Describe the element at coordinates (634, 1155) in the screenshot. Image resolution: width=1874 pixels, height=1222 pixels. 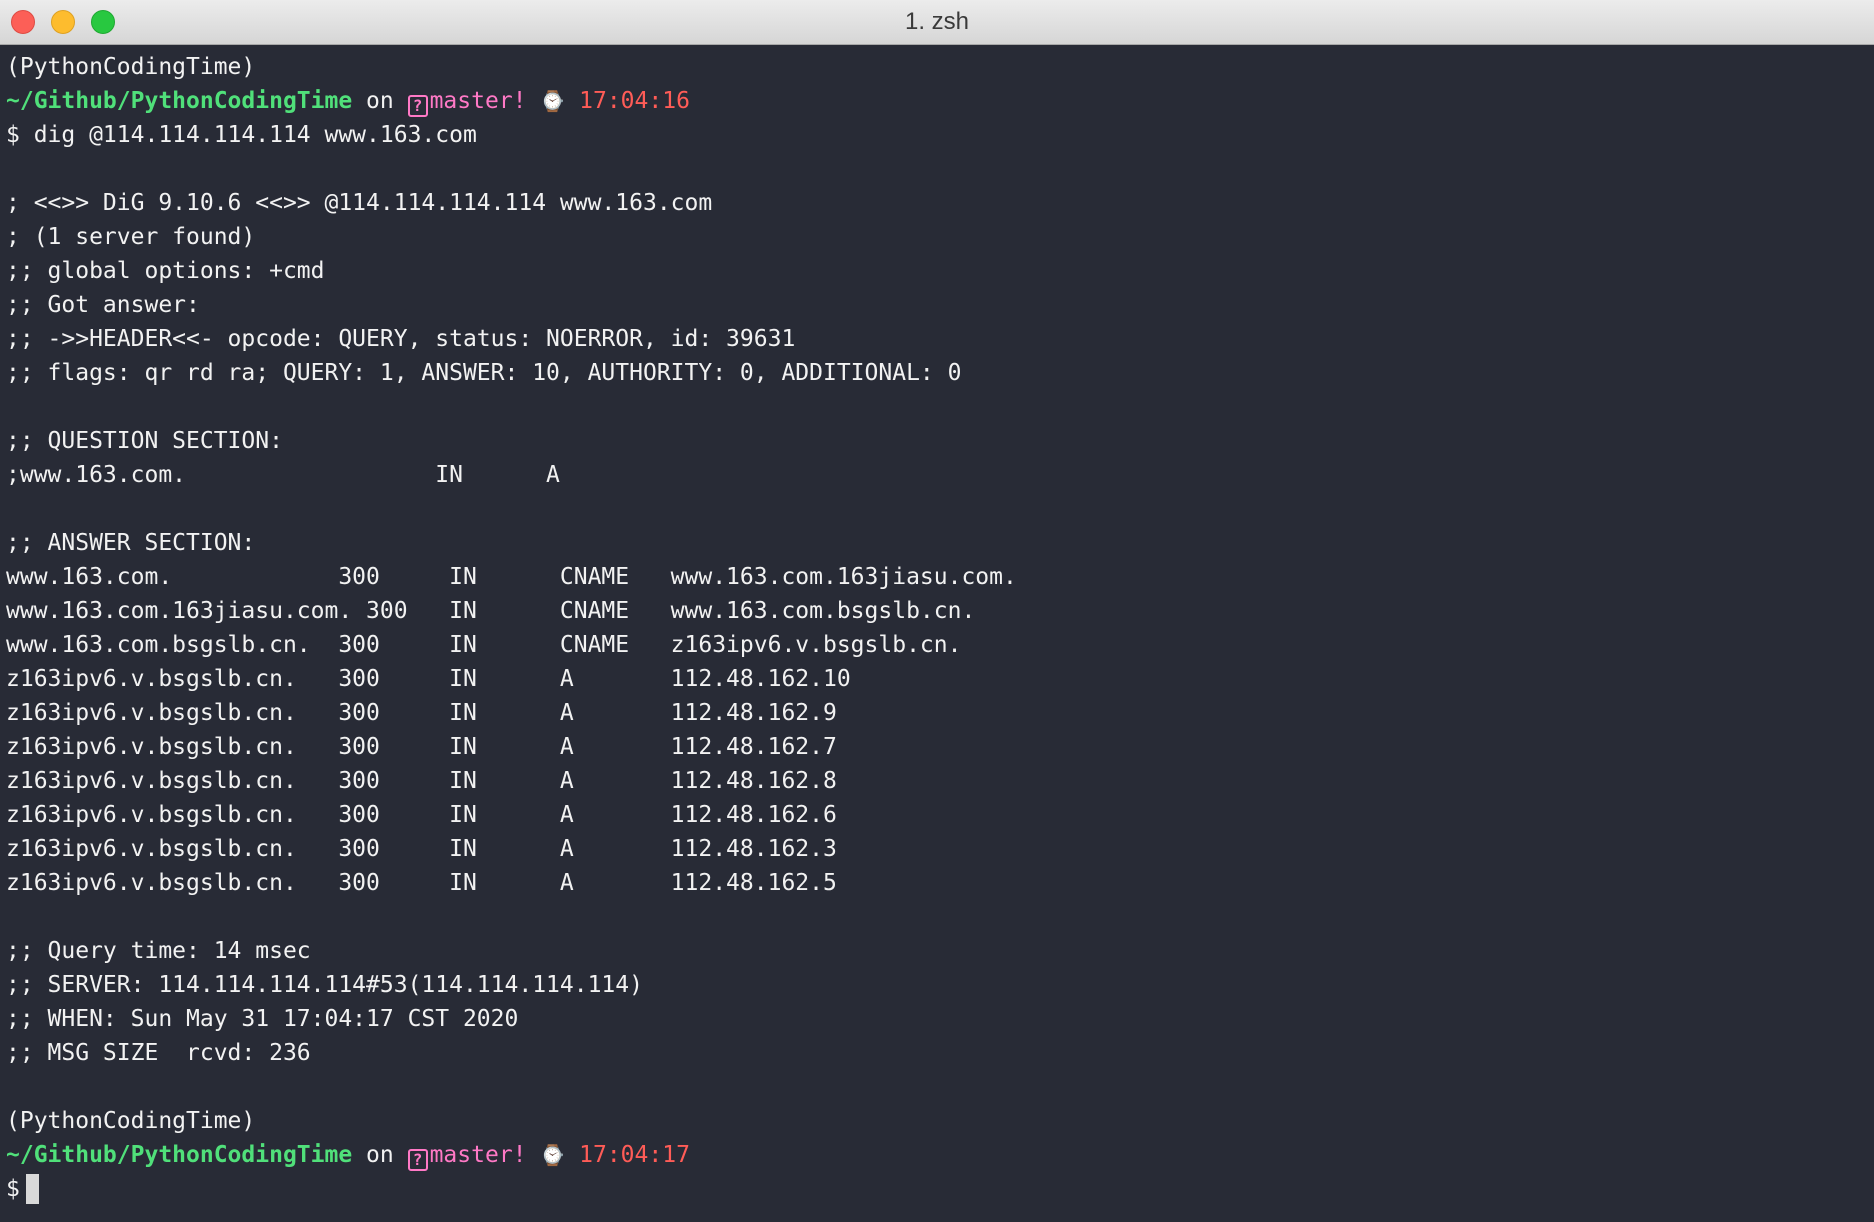
I see `prompt-time: 17:04:17` at that location.